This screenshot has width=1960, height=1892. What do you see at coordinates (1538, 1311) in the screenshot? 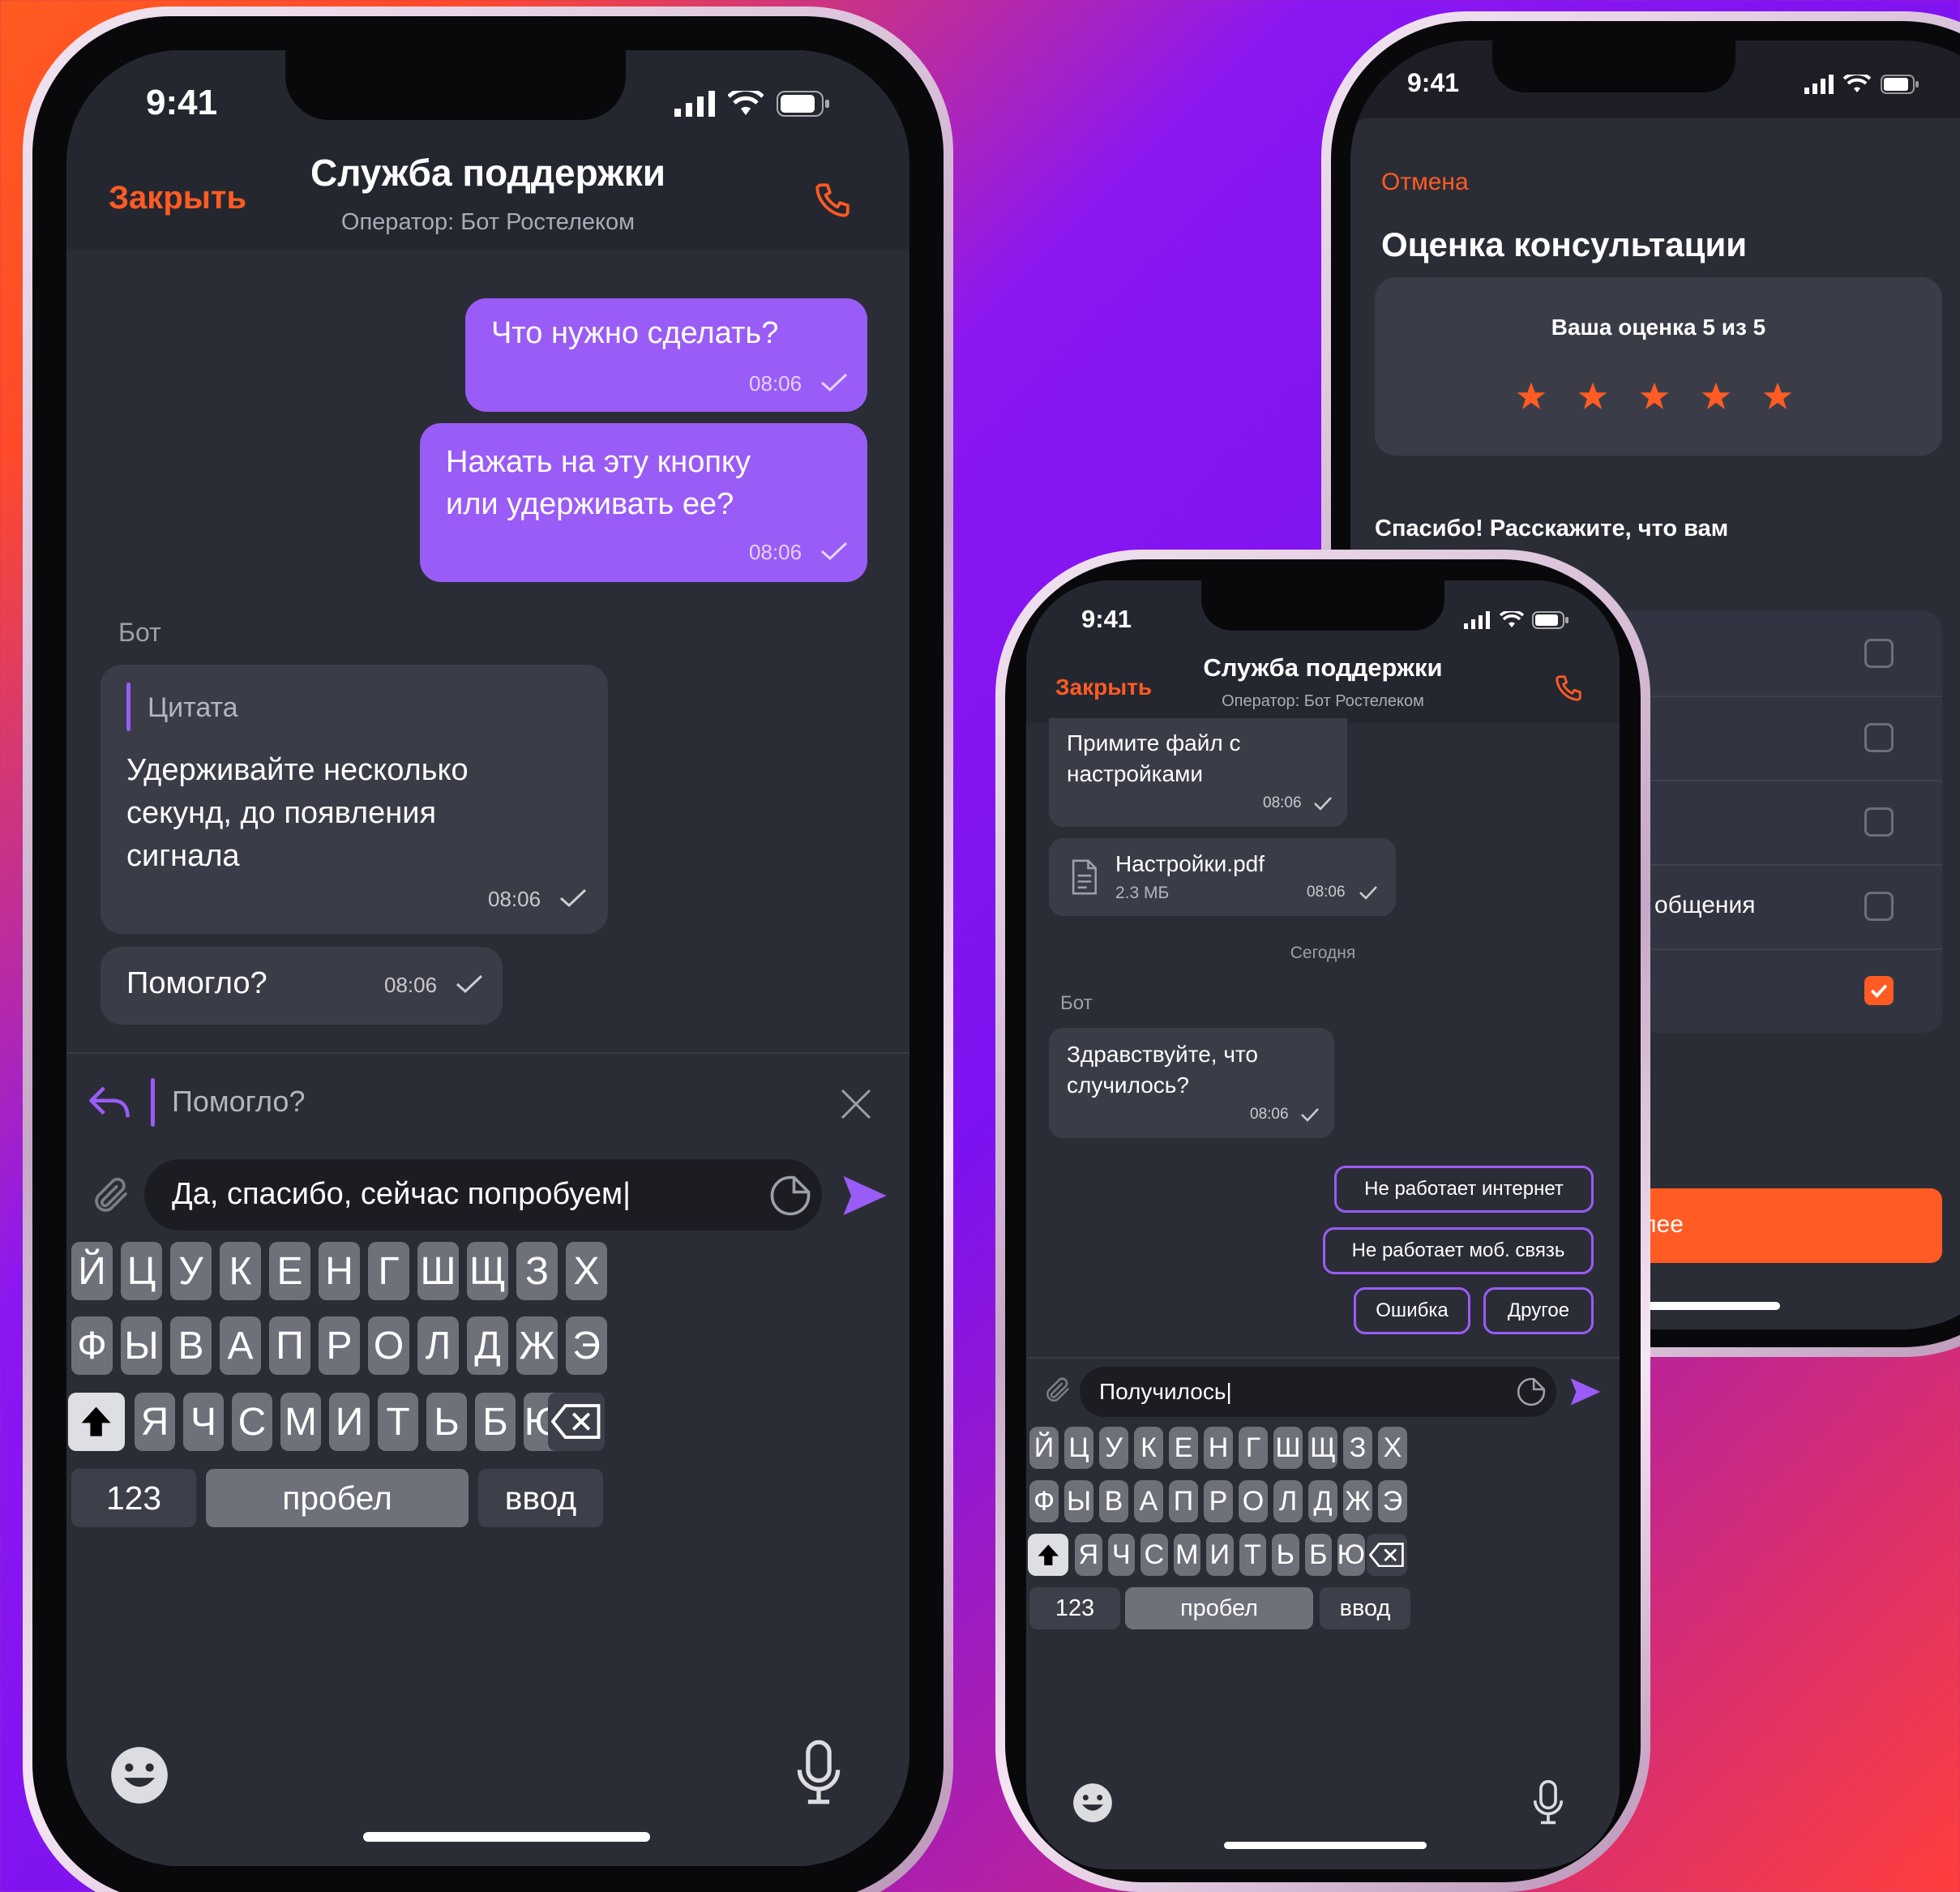
I see `quick-reply-button: Другое` at bounding box center [1538, 1311].